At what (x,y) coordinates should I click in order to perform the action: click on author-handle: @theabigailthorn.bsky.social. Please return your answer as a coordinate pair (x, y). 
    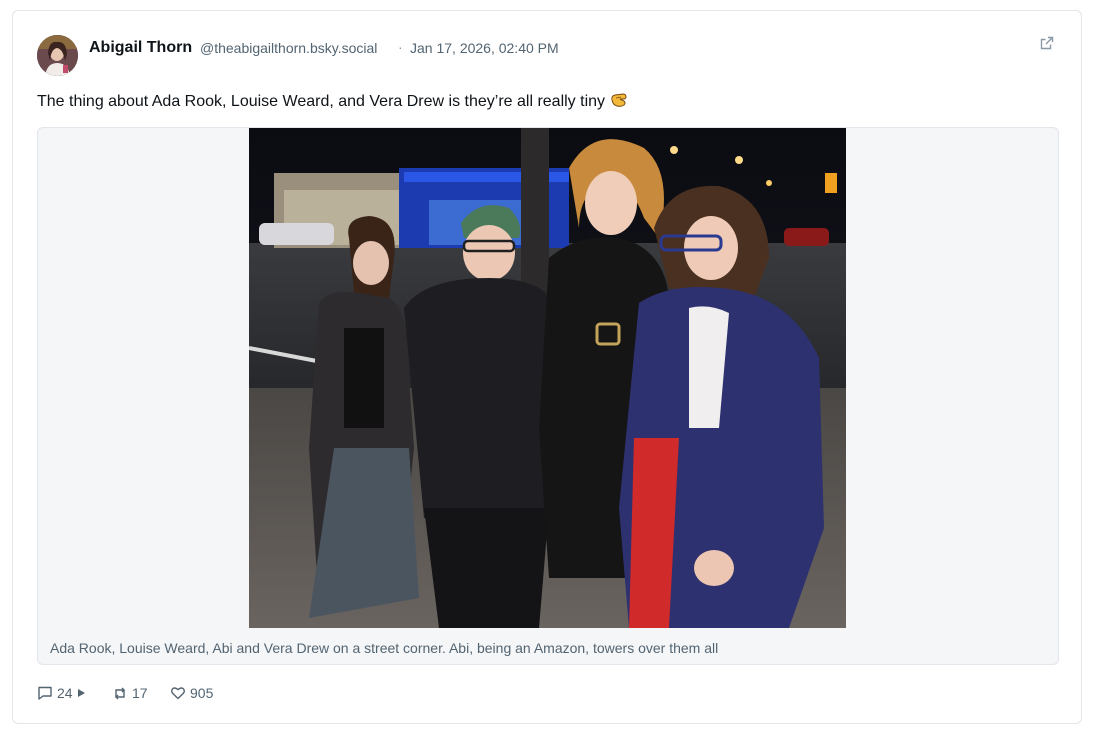
    Looking at the image, I should click on (288, 48).